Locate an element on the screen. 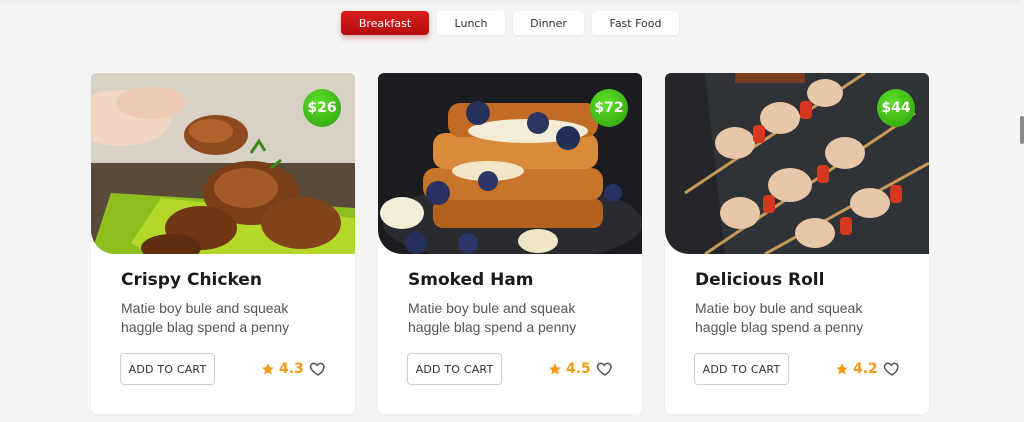  scrollbar-thumb is located at coordinates (1022, 130).